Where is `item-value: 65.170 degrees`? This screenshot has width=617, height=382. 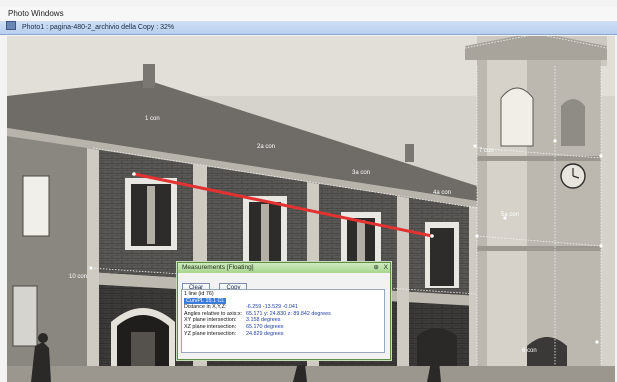 item-value: 65.170 degrees is located at coordinates (265, 326).